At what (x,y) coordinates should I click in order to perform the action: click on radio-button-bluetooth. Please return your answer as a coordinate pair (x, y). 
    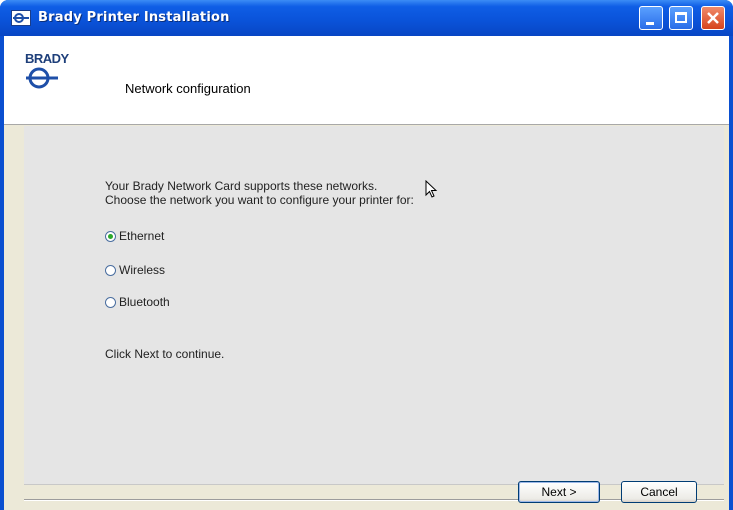
    Looking at the image, I should click on (110, 302).